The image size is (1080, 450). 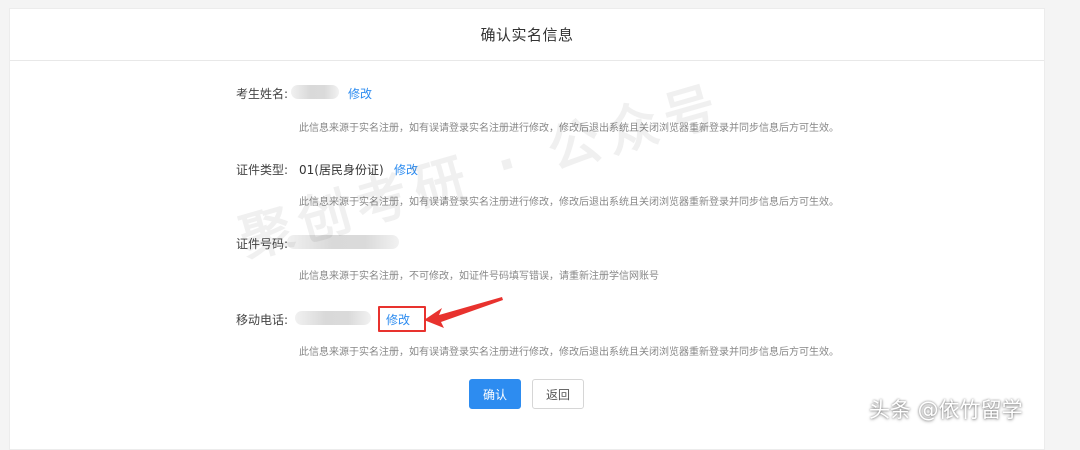 What do you see at coordinates (333, 318) in the screenshot?
I see `mobile-value-redacted` at bounding box center [333, 318].